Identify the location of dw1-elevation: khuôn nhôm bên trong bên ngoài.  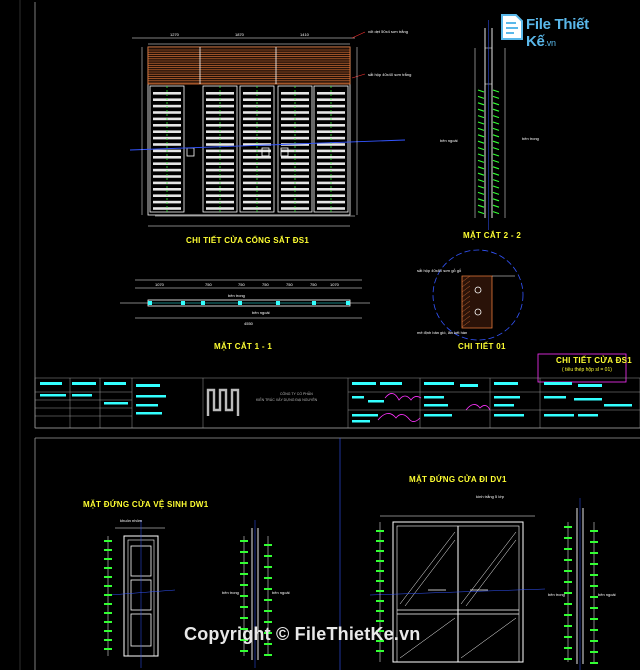
(197, 593).